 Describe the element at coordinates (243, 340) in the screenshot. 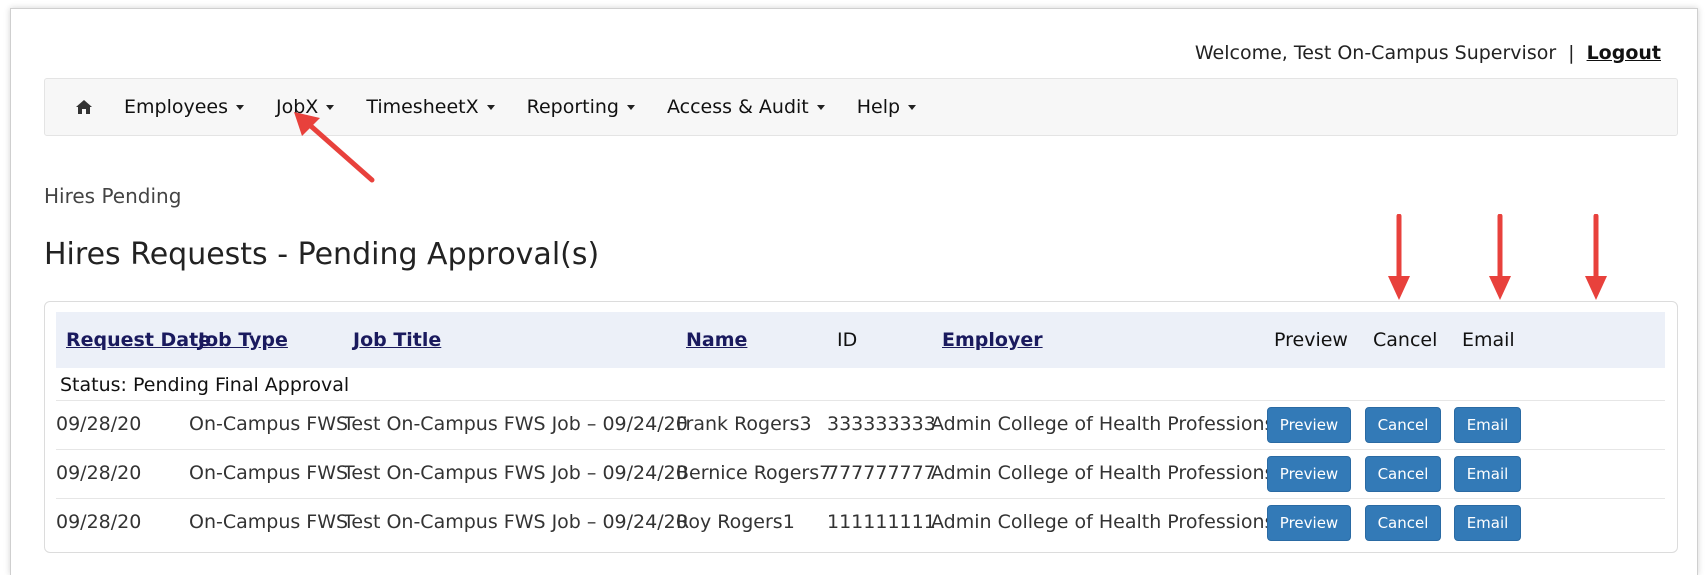

I see `column-header-job-type: Job Type` at that location.